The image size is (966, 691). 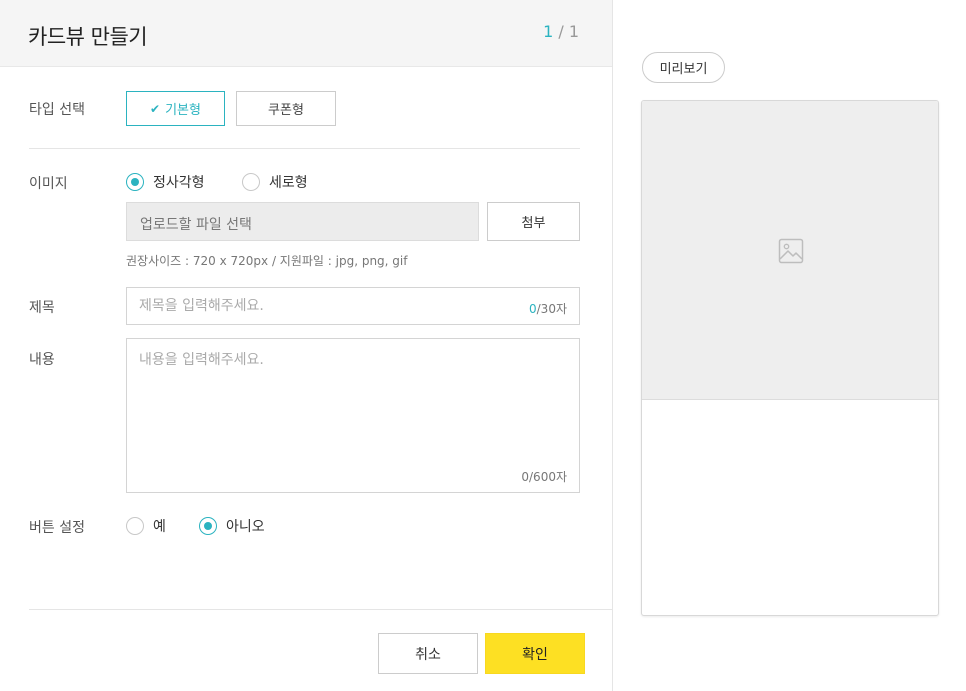 I want to click on preview-image-area, so click(x=790, y=250).